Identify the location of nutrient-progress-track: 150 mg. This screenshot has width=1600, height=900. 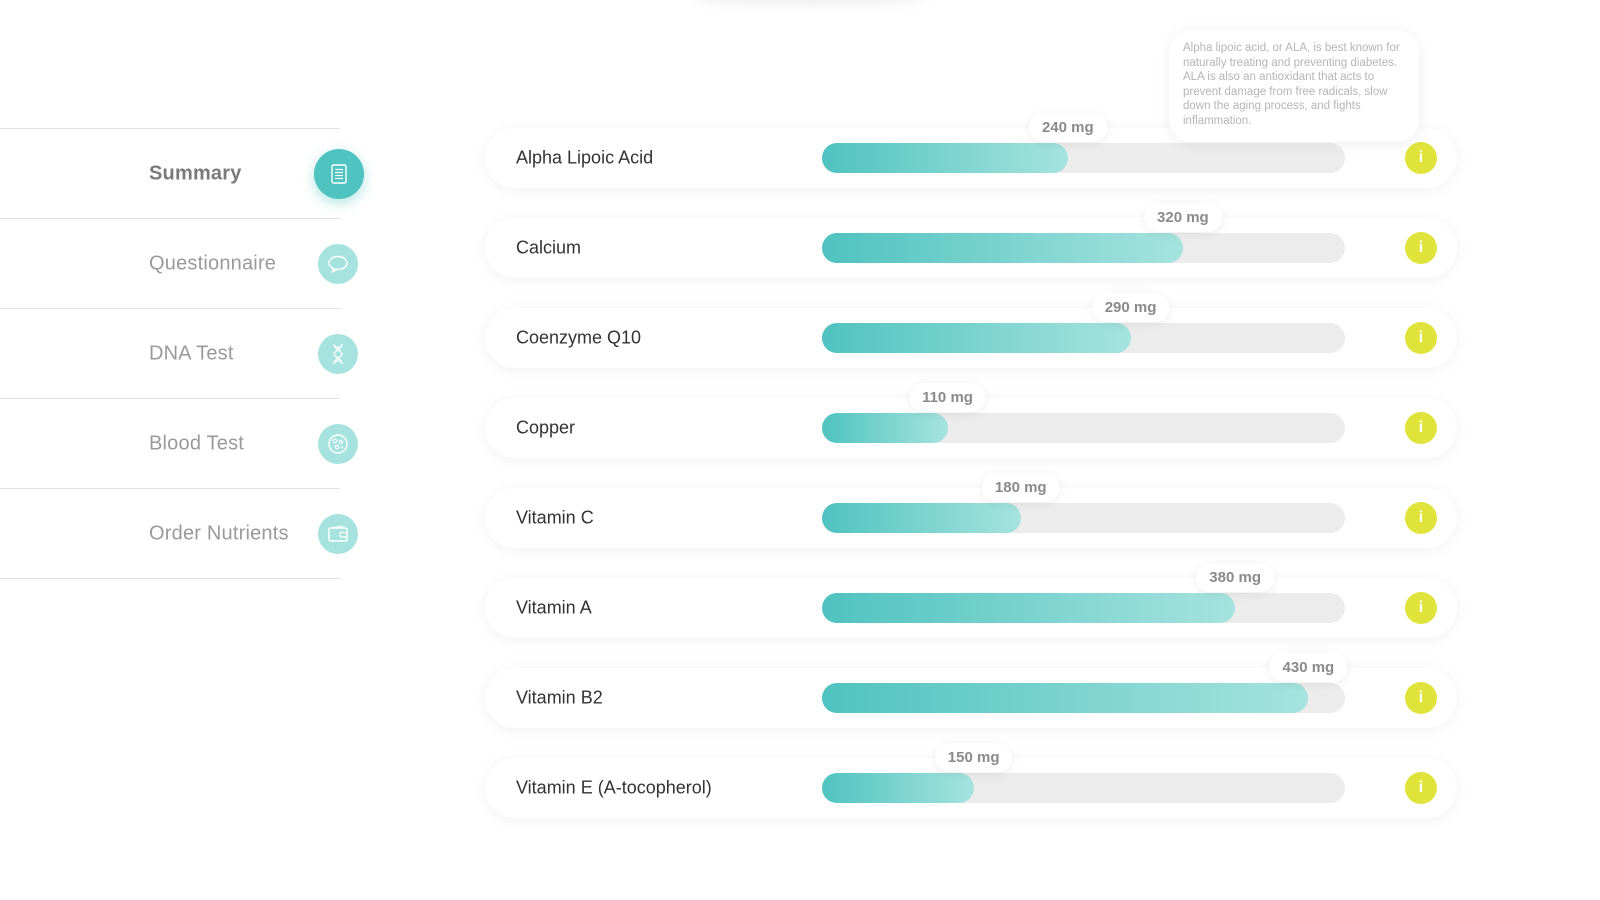
(1083, 773).